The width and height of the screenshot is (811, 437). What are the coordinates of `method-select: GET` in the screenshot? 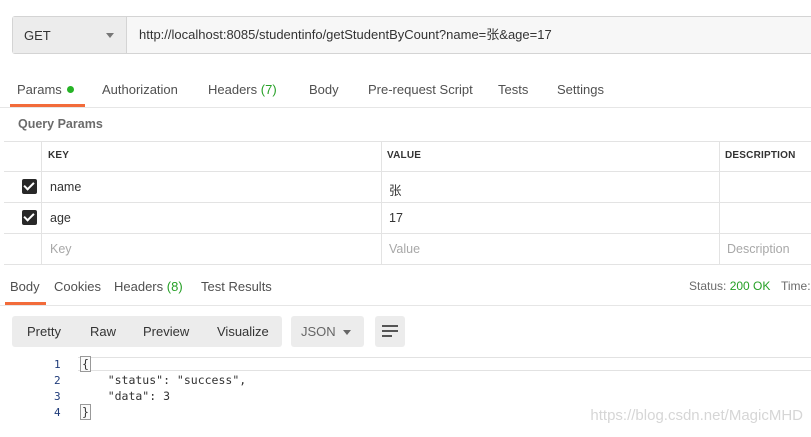 It's located at (70, 35).